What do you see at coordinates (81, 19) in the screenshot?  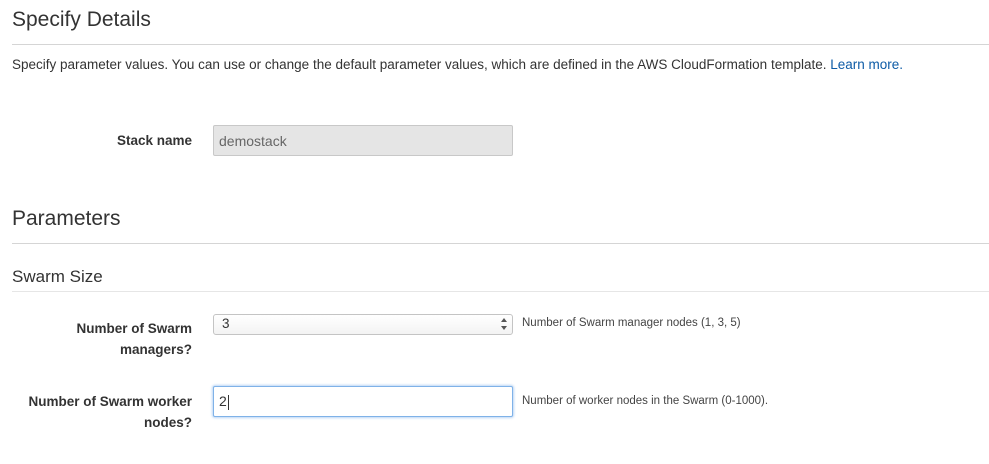 I see `page-title: Specify Details` at bounding box center [81, 19].